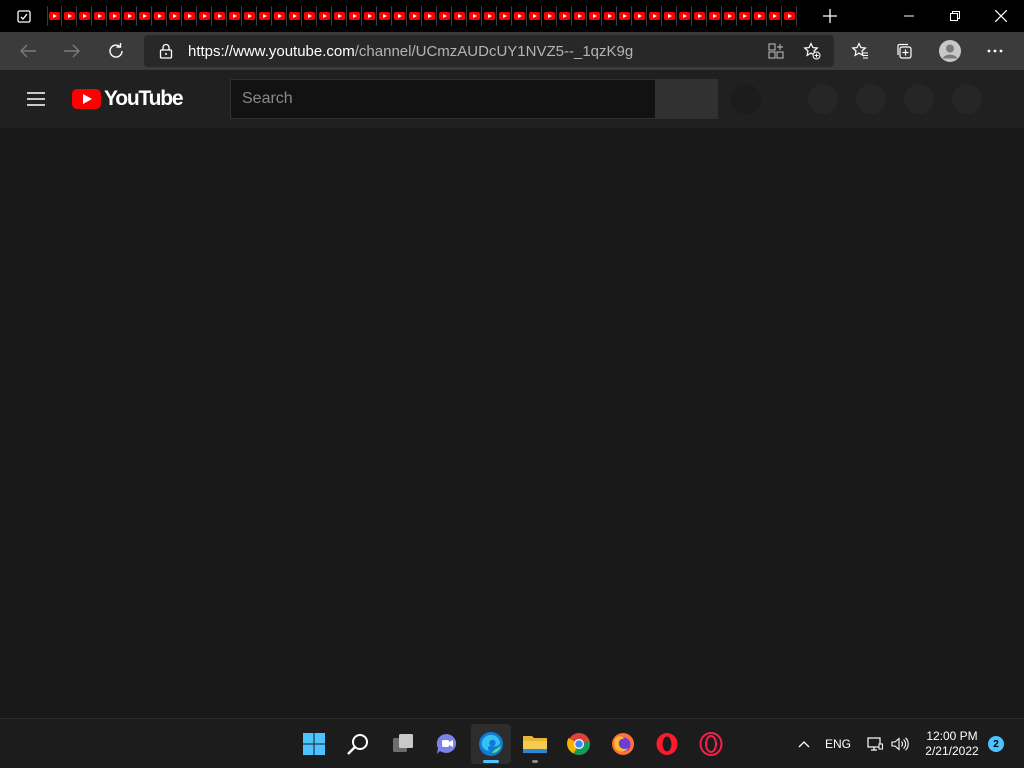 Image resolution: width=1024 pixels, height=768 pixels. Describe the element at coordinates (952, 744) in the screenshot. I see `clock: 12:00 PM 2/21/2022` at that location.